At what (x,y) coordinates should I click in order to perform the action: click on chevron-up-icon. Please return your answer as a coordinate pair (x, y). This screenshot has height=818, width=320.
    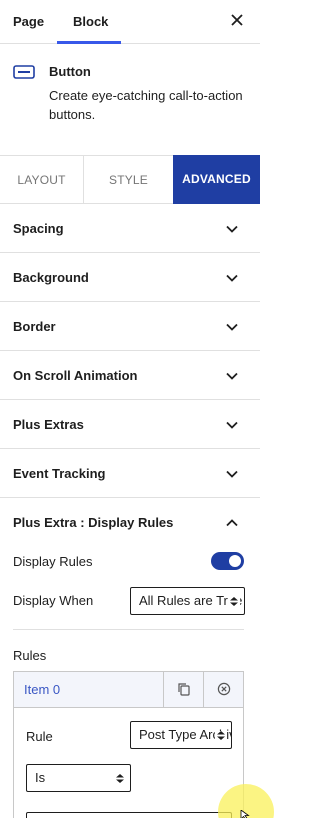
    Looking at the image, I should click on (232, 523).